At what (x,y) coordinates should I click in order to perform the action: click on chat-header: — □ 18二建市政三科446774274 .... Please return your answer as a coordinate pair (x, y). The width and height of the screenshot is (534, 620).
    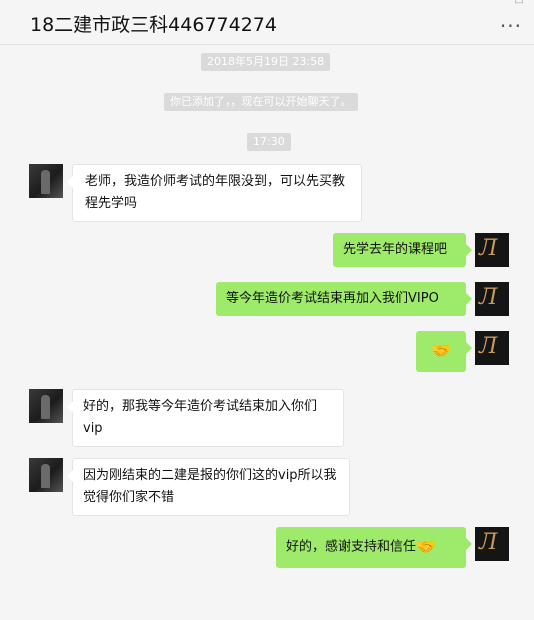
    Looking at the image, I should click on (267, 22).